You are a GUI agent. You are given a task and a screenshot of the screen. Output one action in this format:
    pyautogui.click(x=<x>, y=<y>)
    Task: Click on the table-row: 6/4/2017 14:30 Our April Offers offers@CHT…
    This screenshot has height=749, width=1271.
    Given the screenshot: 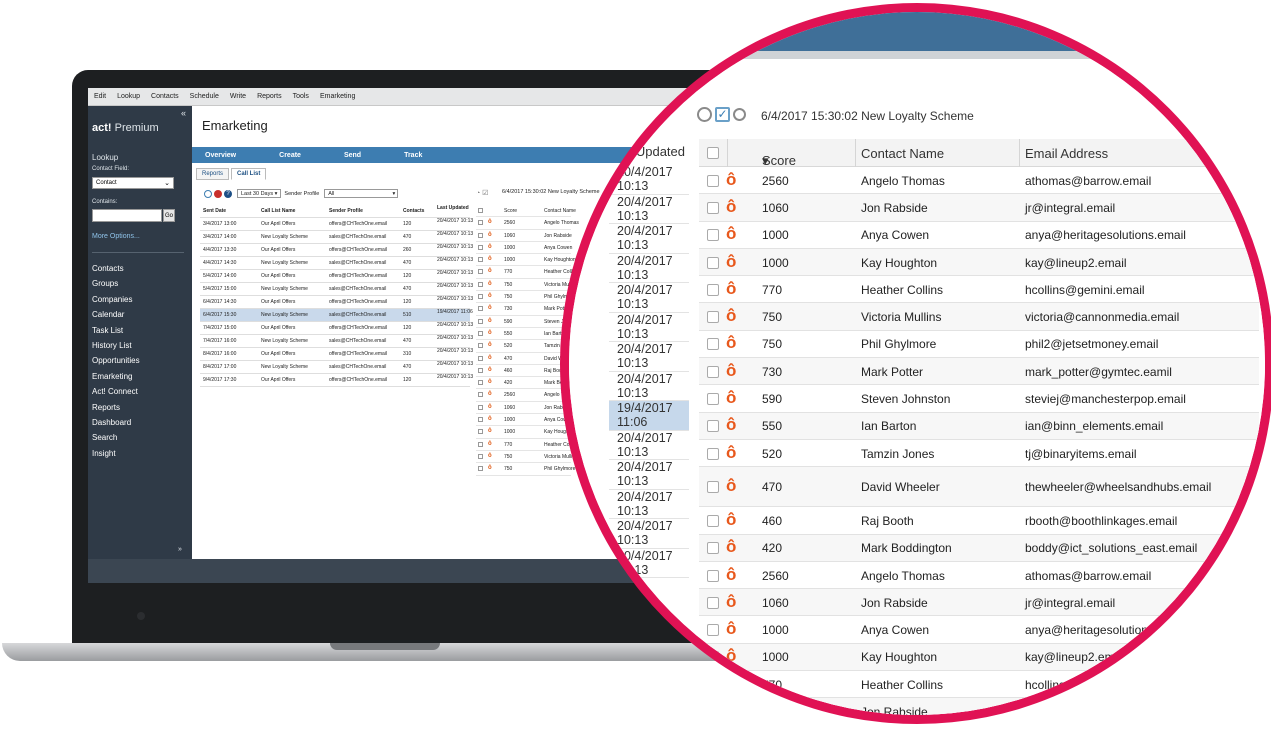 What is the action you would take?
    pyautogui.click(x=336, y=302)
    